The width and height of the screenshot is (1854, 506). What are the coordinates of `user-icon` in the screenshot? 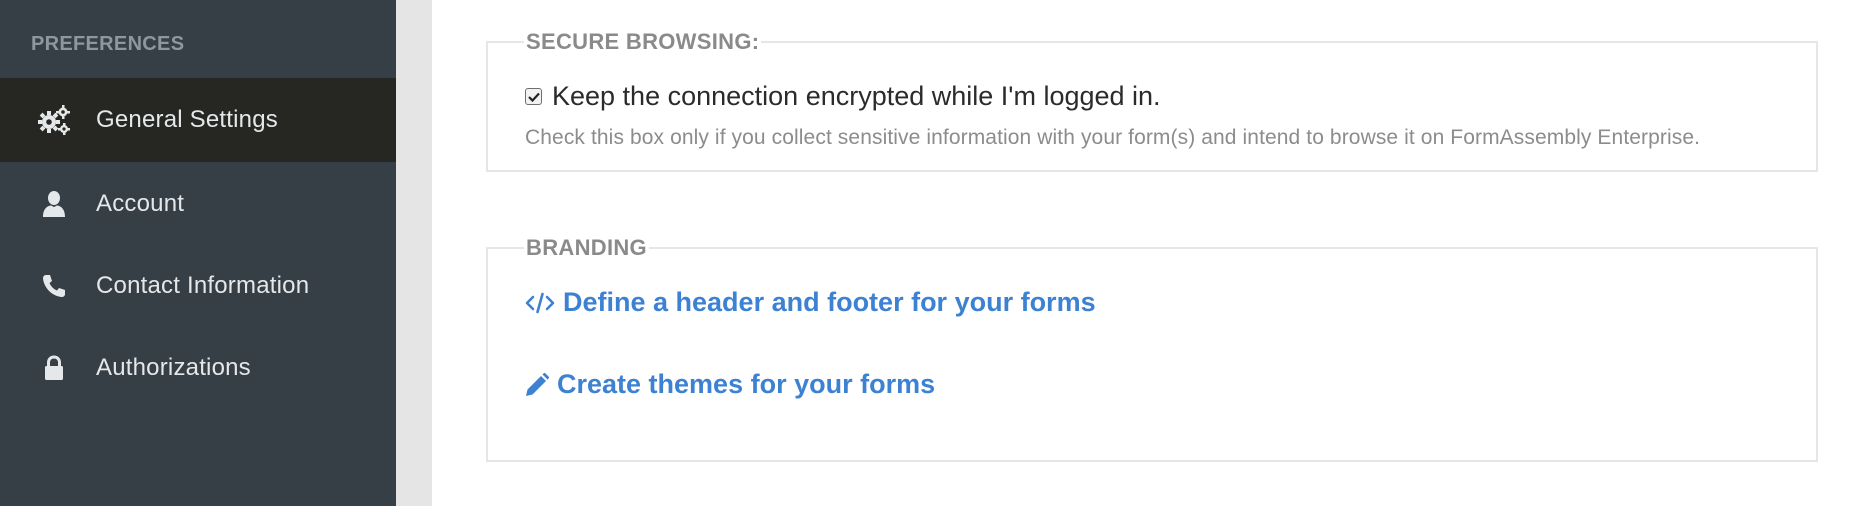 It's located at (54, 204).